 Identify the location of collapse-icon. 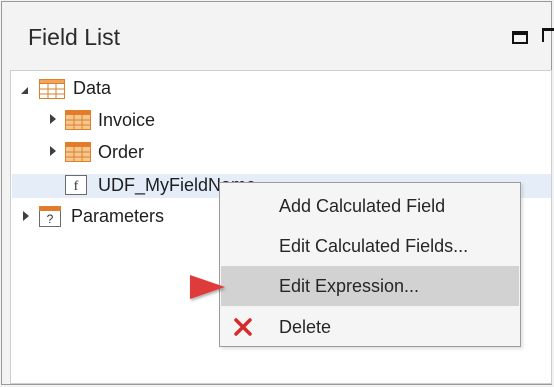
(24, 90).